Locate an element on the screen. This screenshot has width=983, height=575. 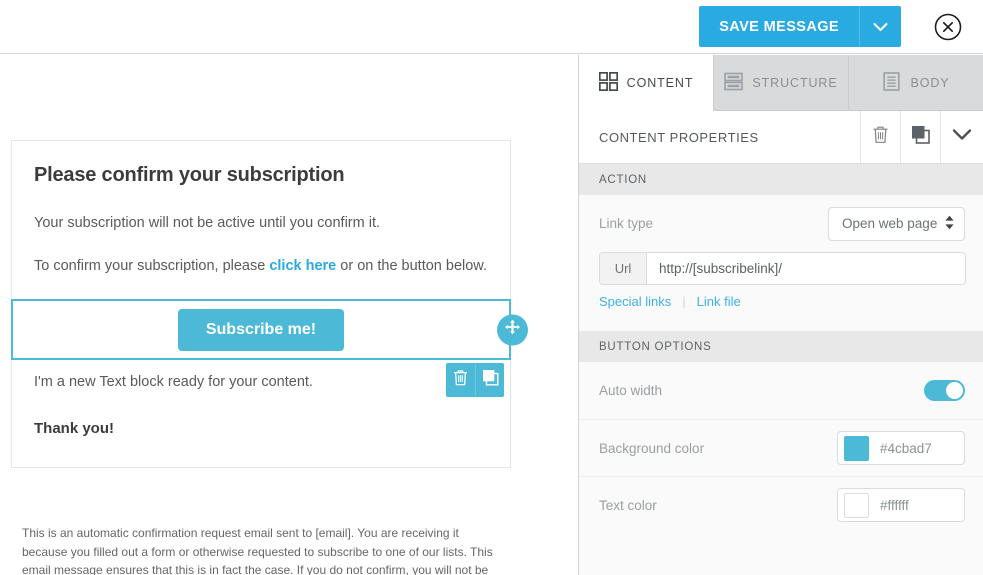
email-paragraph-2-after: or on the button below. is located at coordinates (411, 266).